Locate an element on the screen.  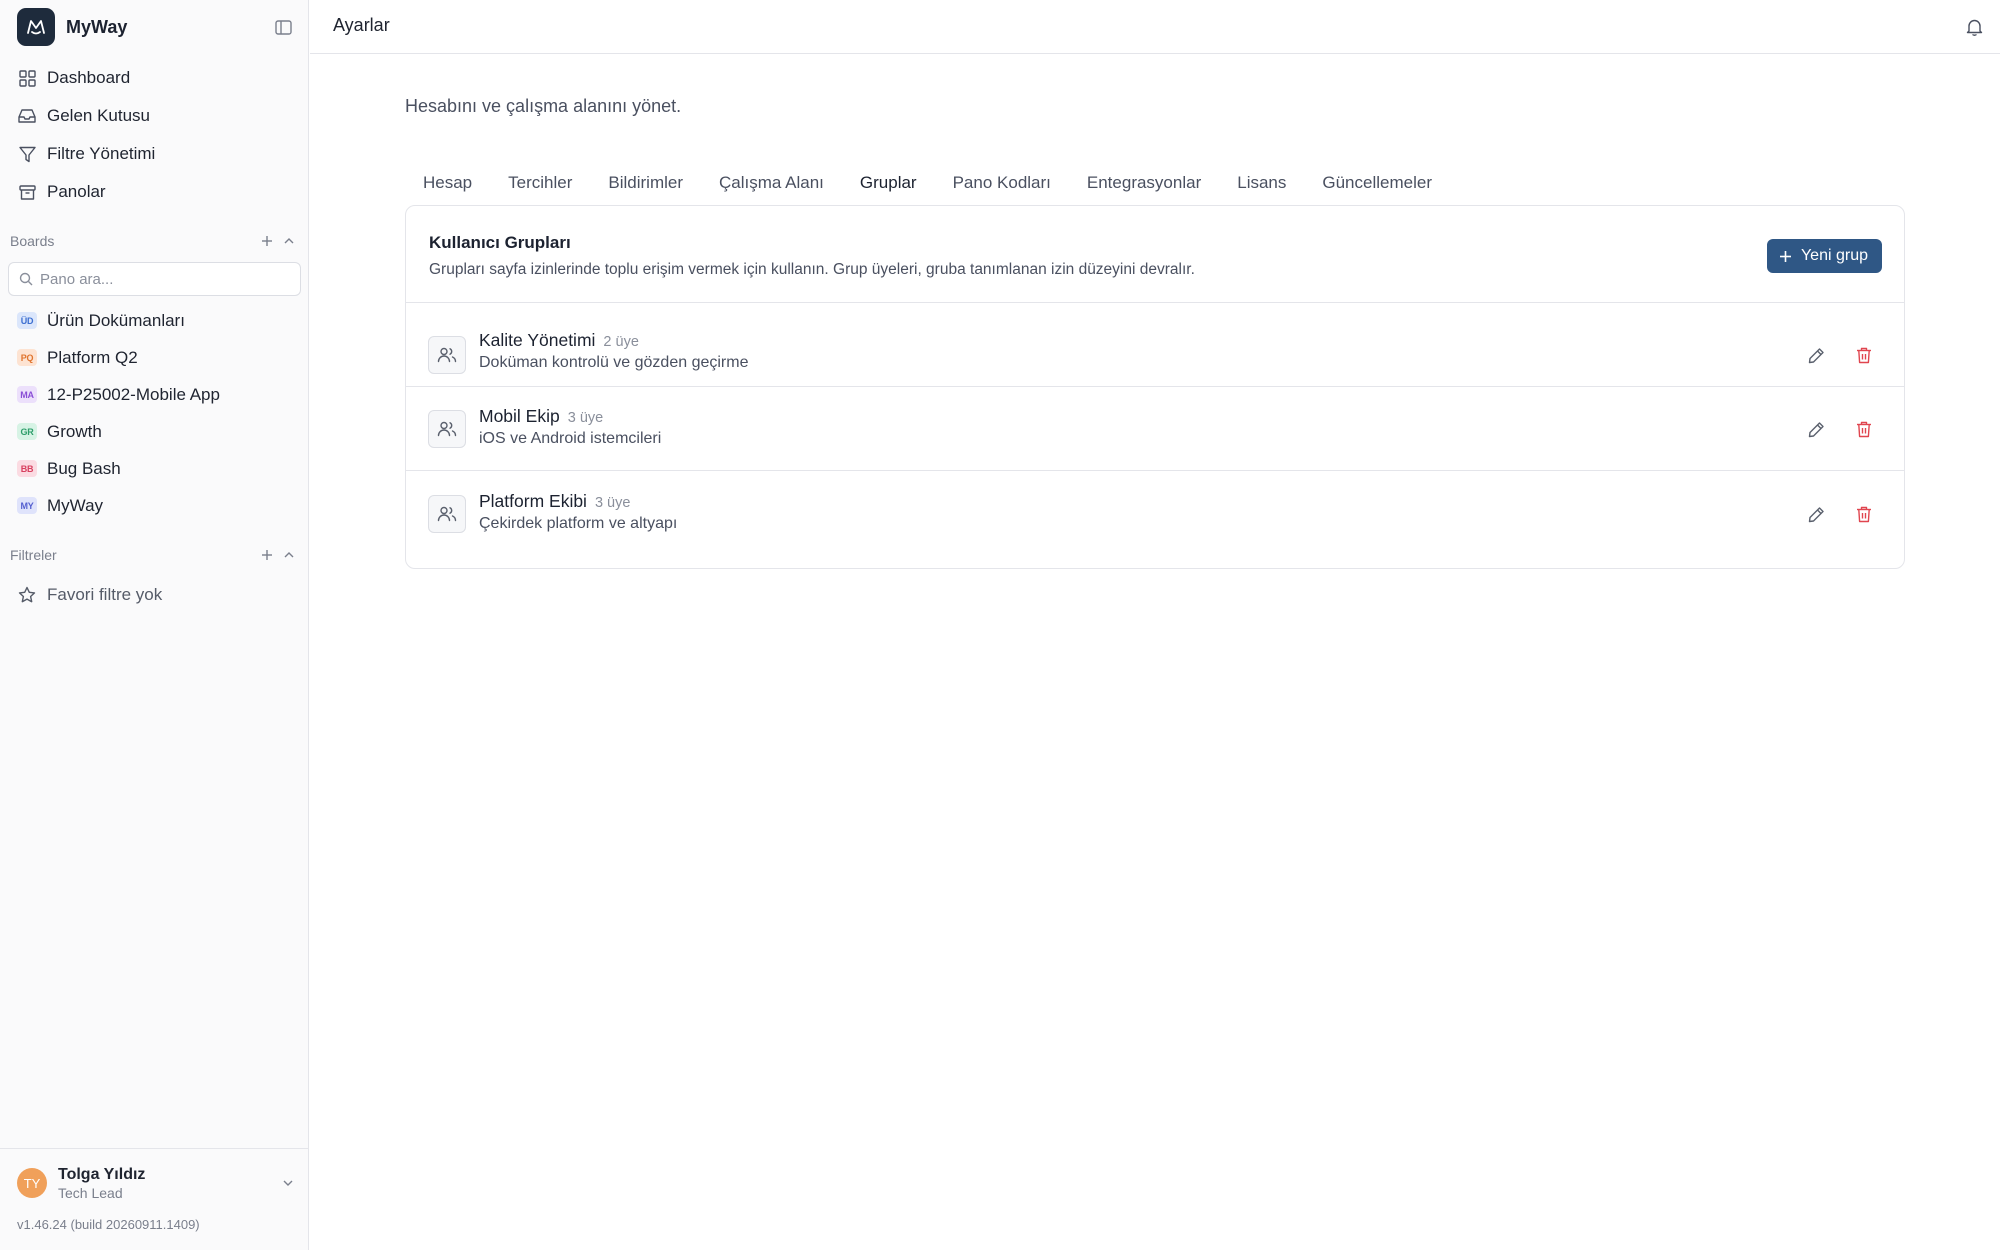
tab-updates: Güncellemeler is located at coordinates (1377, 183).